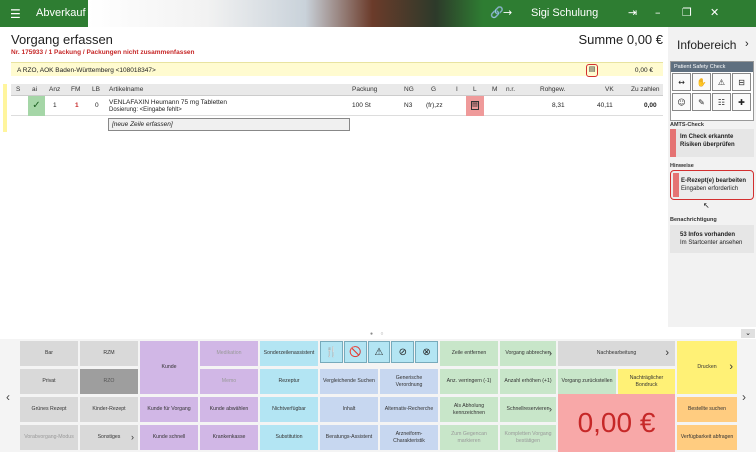  Describe the element at coordinates (289, 381) in the screenshot. I see `rezeptur-button: Rezeptur` at that location.